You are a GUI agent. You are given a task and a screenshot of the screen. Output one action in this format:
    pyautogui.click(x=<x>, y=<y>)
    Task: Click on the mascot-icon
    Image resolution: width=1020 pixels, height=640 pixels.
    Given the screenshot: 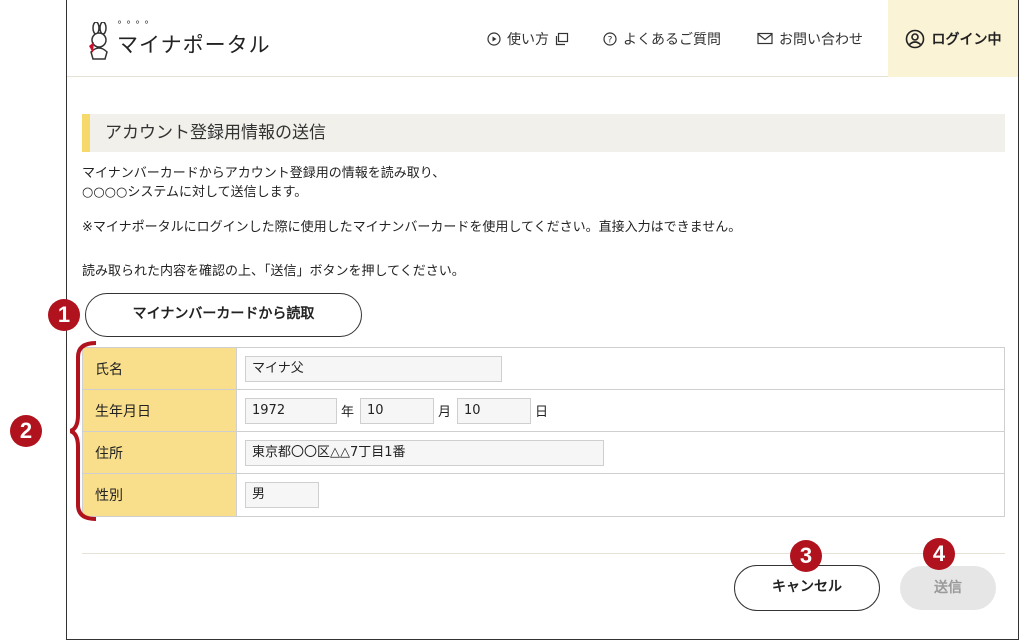 What is the action you would take?
    pyautogui.click(x=99, y=40)
    